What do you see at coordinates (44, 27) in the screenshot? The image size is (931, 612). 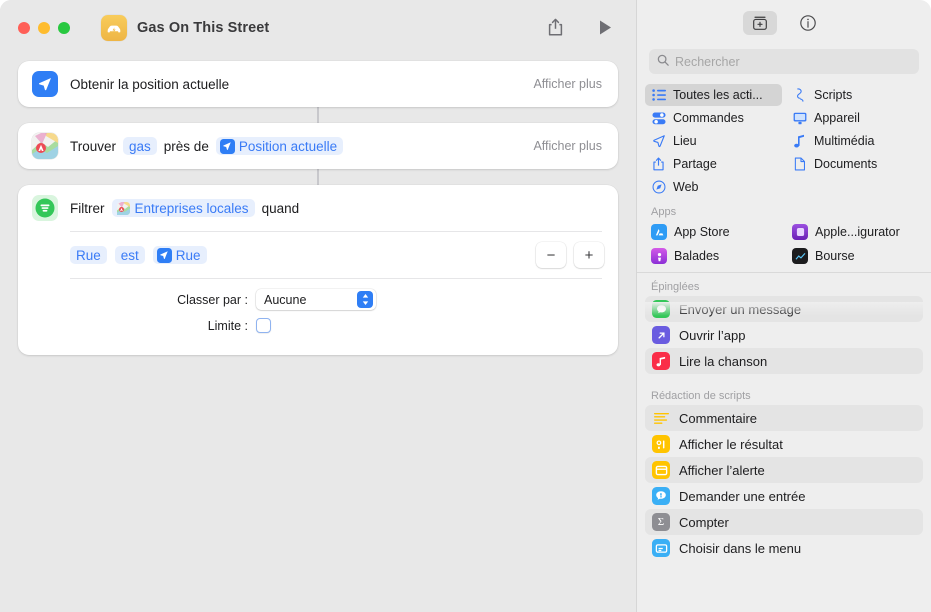 I see `minimize-button` at bounding box center [44, 27].